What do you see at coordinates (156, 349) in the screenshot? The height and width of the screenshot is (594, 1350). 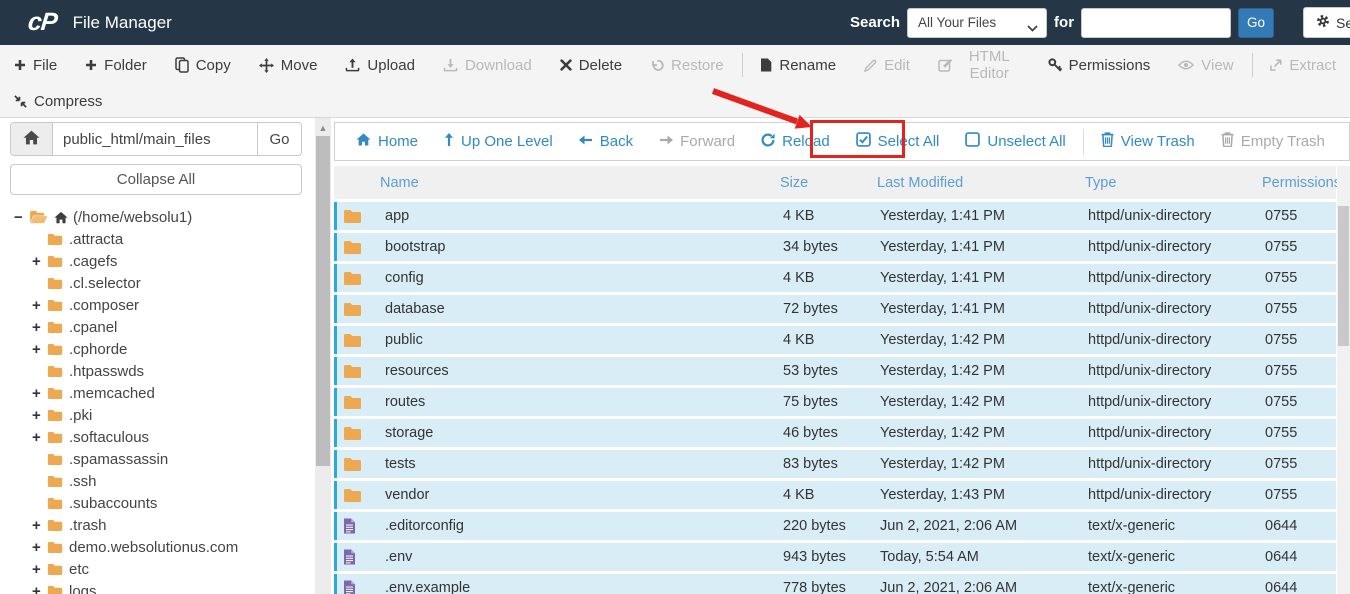 I see `tree-item: + .cphorde` at bounding box center [156, 349].